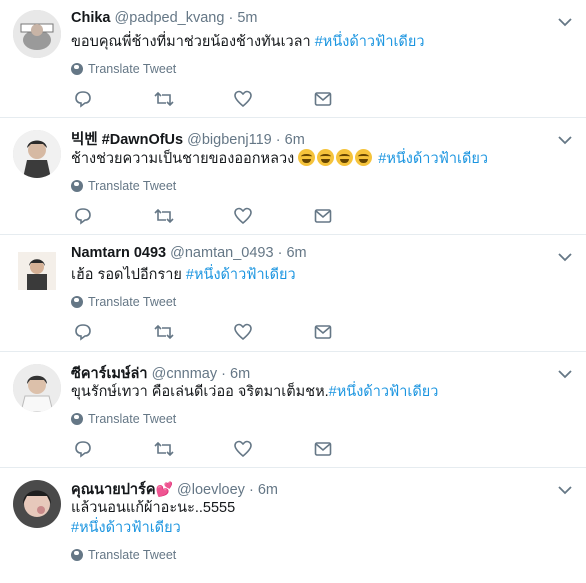  Describe the element at coordinates (229, 140) in the screenshot. I see `username: @bigbenj119` at that location.